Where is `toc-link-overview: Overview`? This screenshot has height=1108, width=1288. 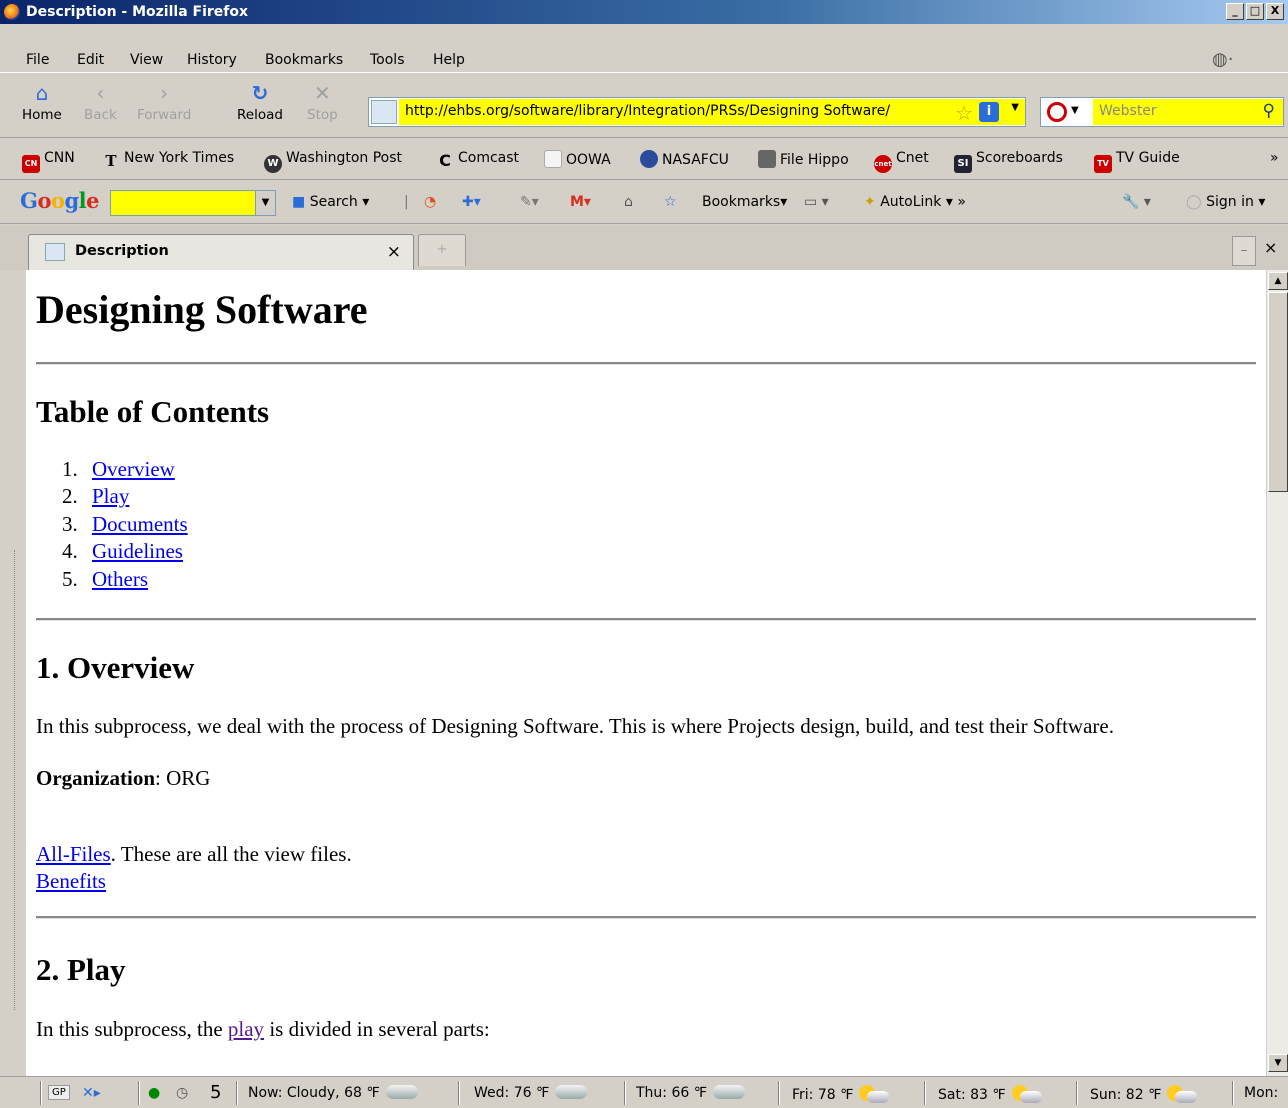 toc-link-overview: Overview is located at coordinates (133, 469).